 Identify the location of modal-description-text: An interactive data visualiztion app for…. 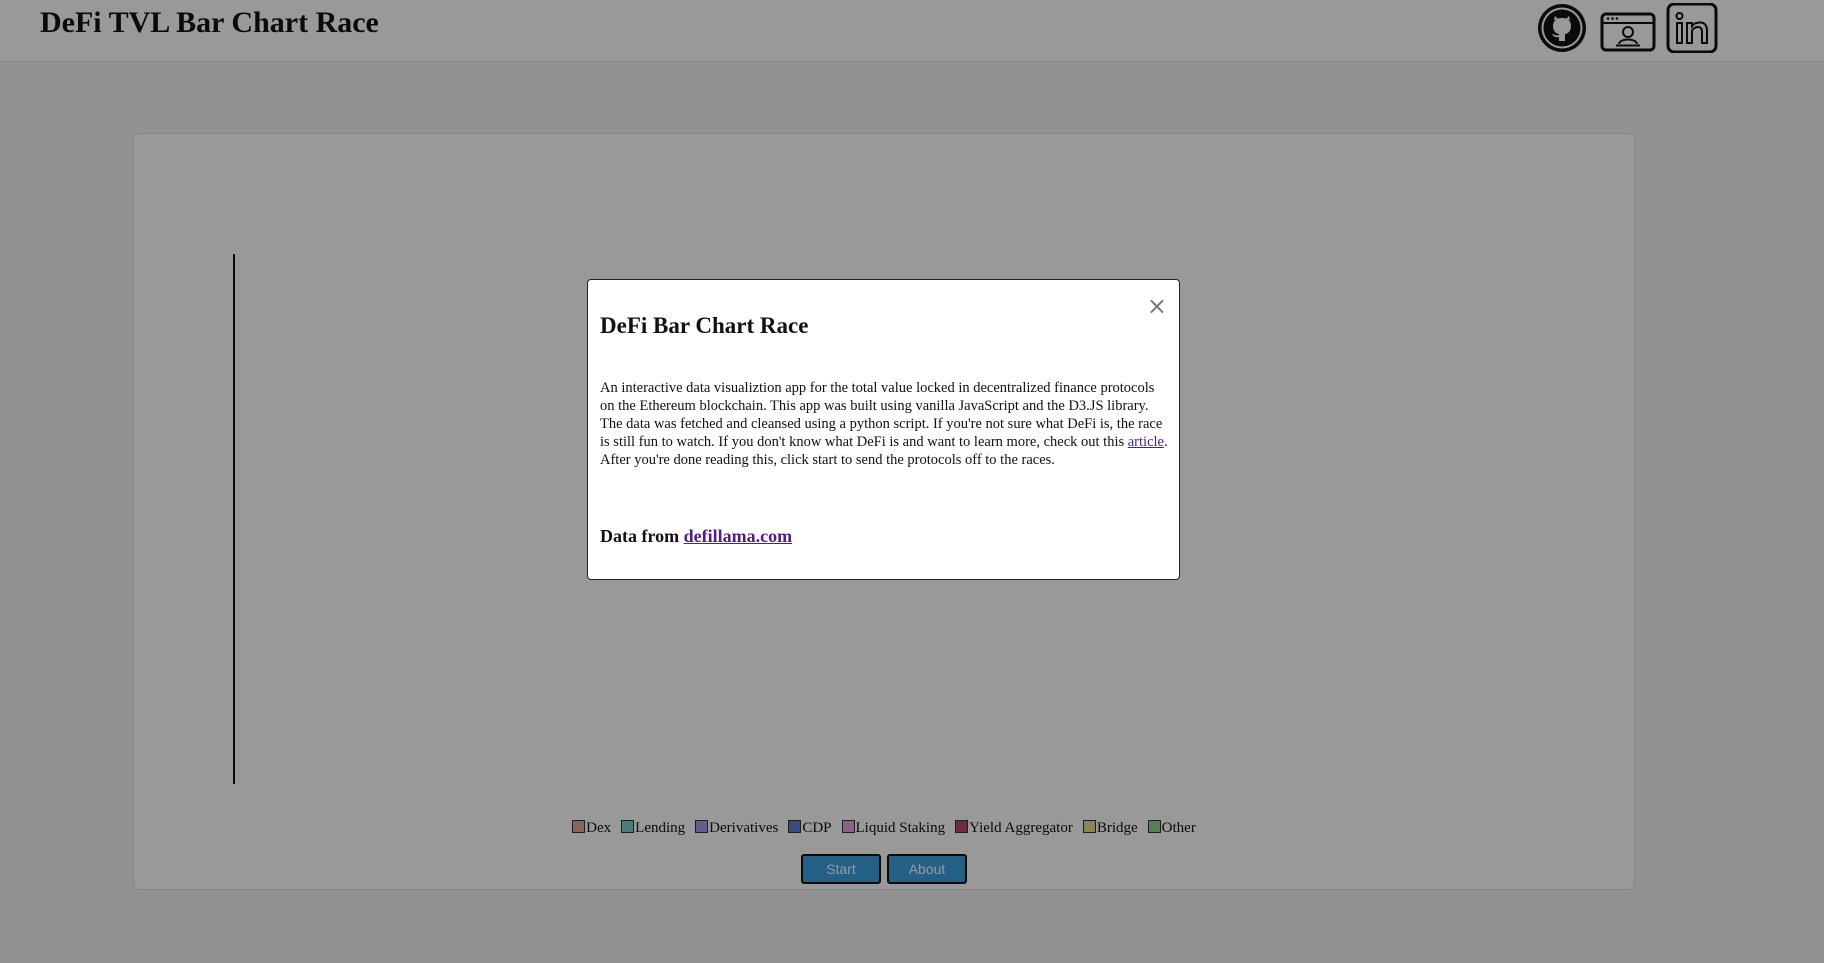
(881, 415).